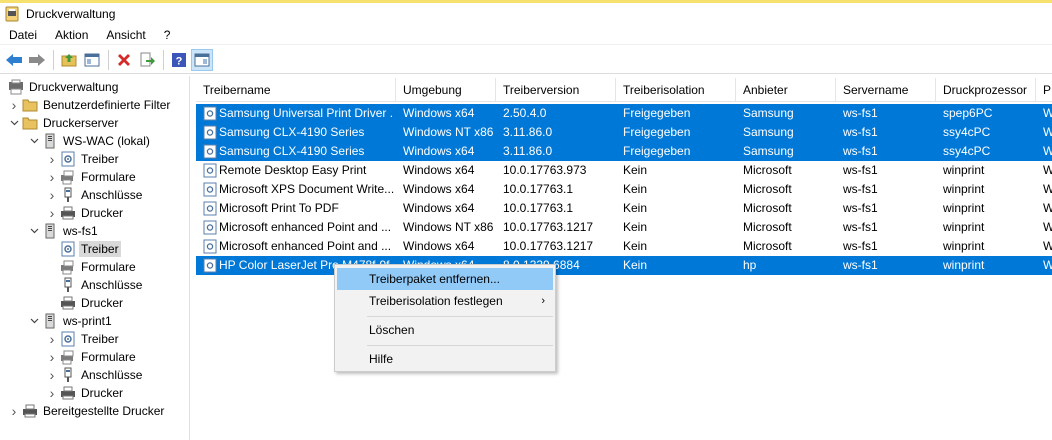 This screenshot has height=440, width=1052. I want to click on tree-item-druckverwaltung: Druckverwaltung, so click(63, 87).